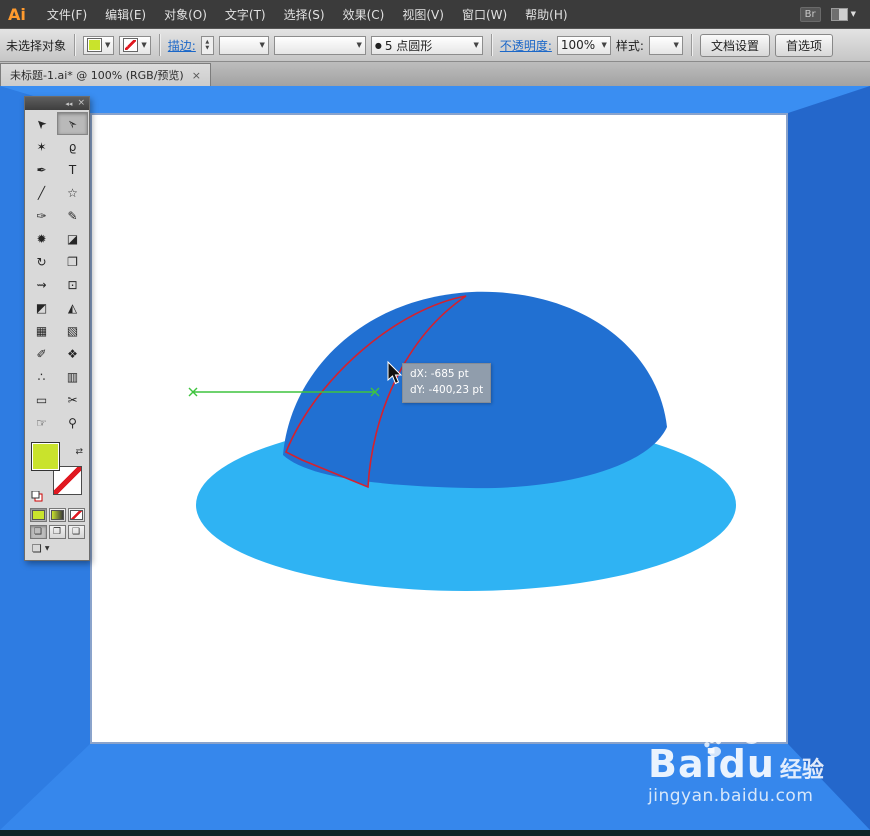 The height and width of the screenshot is (836, 870). Describe the element at coordinates (41, 399) in the screenshot. I see `artboard-tool: ▭` at that location.